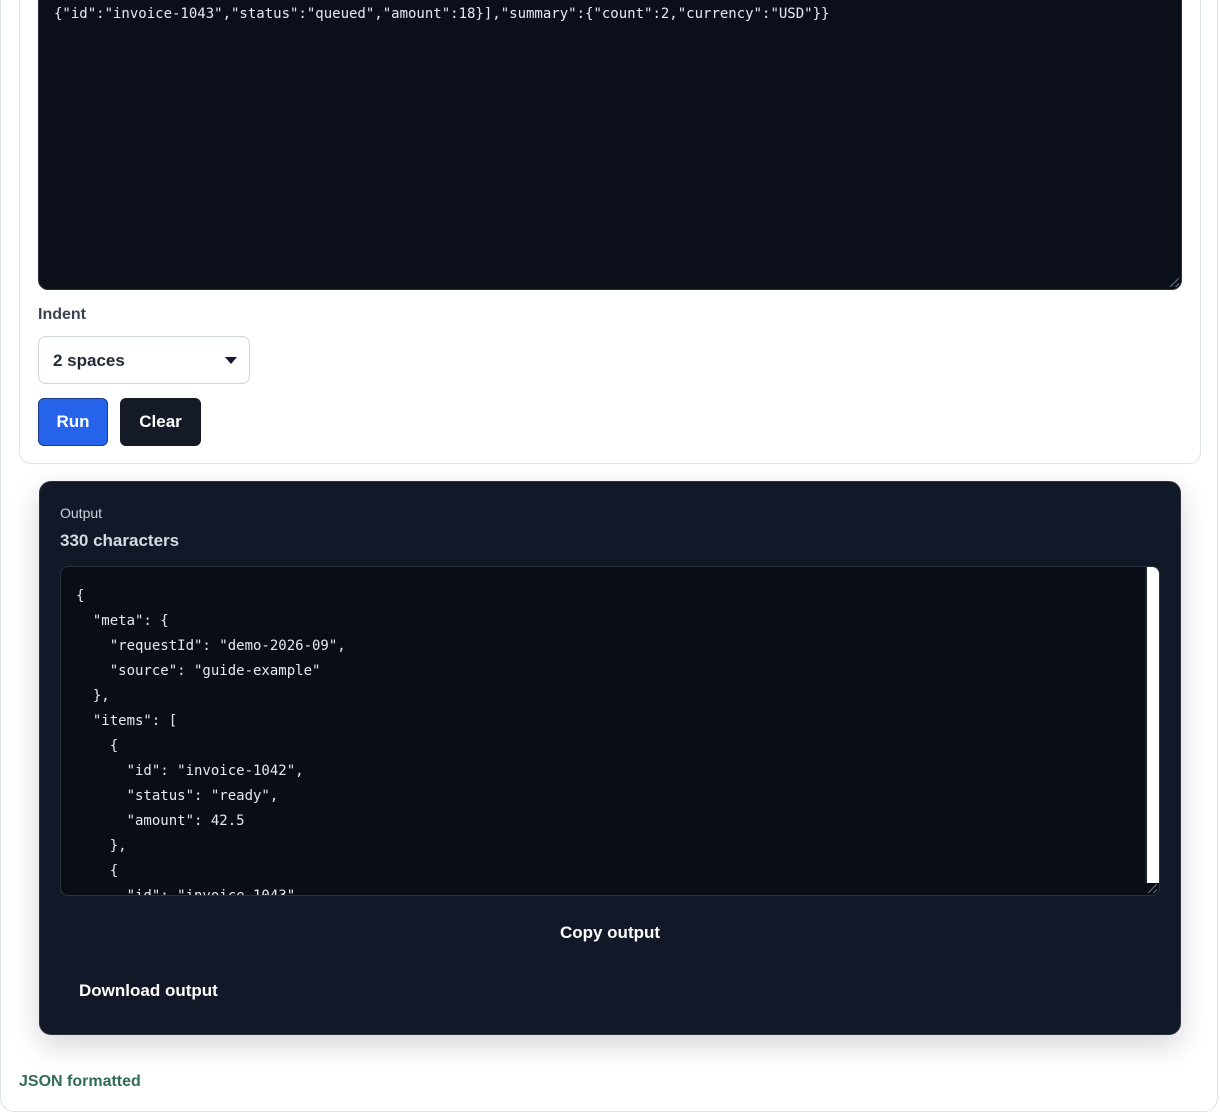  Describe the element at coordinates (81, 513) in the screenshot. I see `output-title: Output` at that location.